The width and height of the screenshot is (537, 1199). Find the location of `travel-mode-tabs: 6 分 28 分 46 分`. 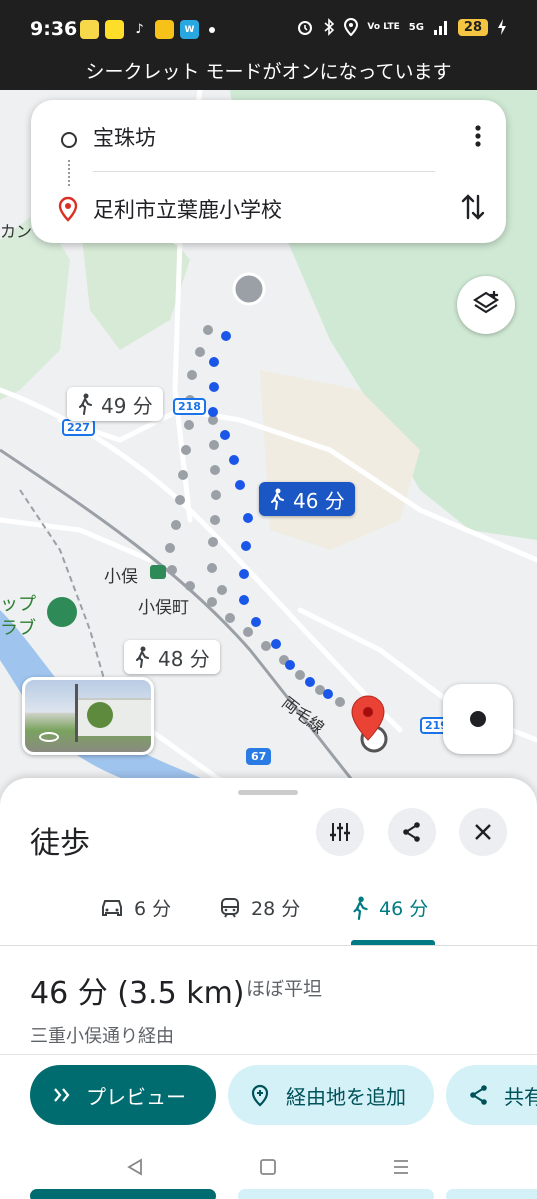

travel-mode-tabs: 6 分 28 分 46 分 is located at coordinates (268, 912).